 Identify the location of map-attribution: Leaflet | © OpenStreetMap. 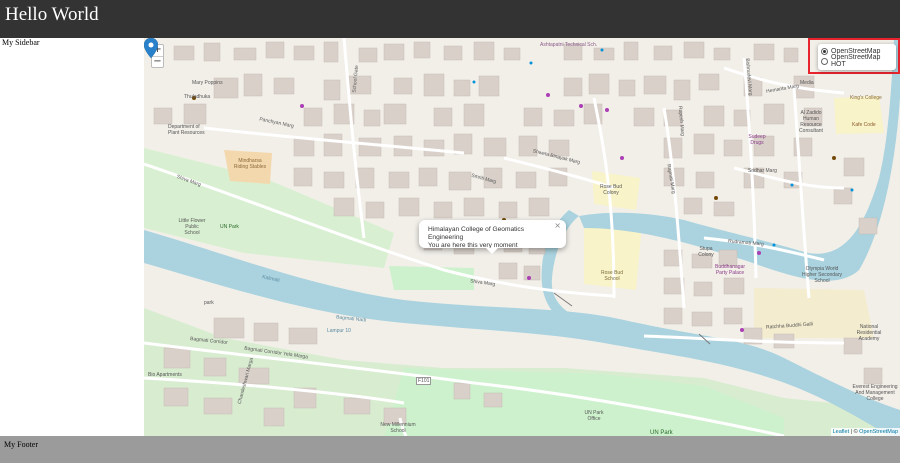
(865, 432).